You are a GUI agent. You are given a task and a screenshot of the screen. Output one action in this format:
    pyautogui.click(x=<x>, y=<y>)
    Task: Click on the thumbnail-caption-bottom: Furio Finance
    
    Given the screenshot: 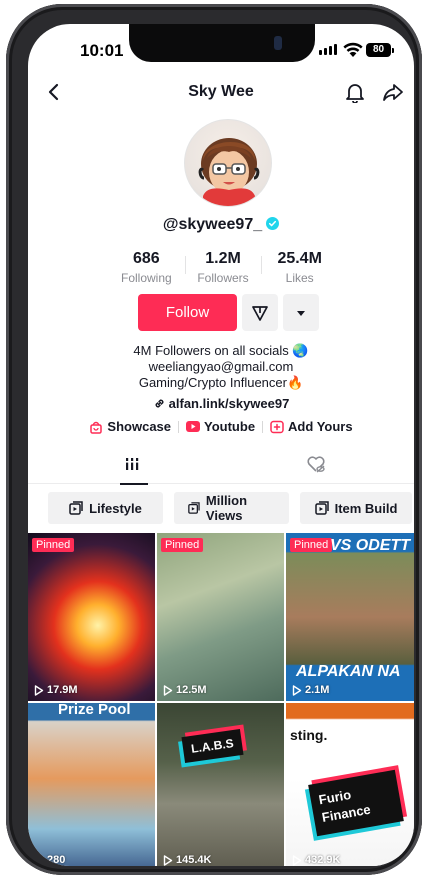 What is the action you would take?
    pyautogui.click(x=356, y=803)
    